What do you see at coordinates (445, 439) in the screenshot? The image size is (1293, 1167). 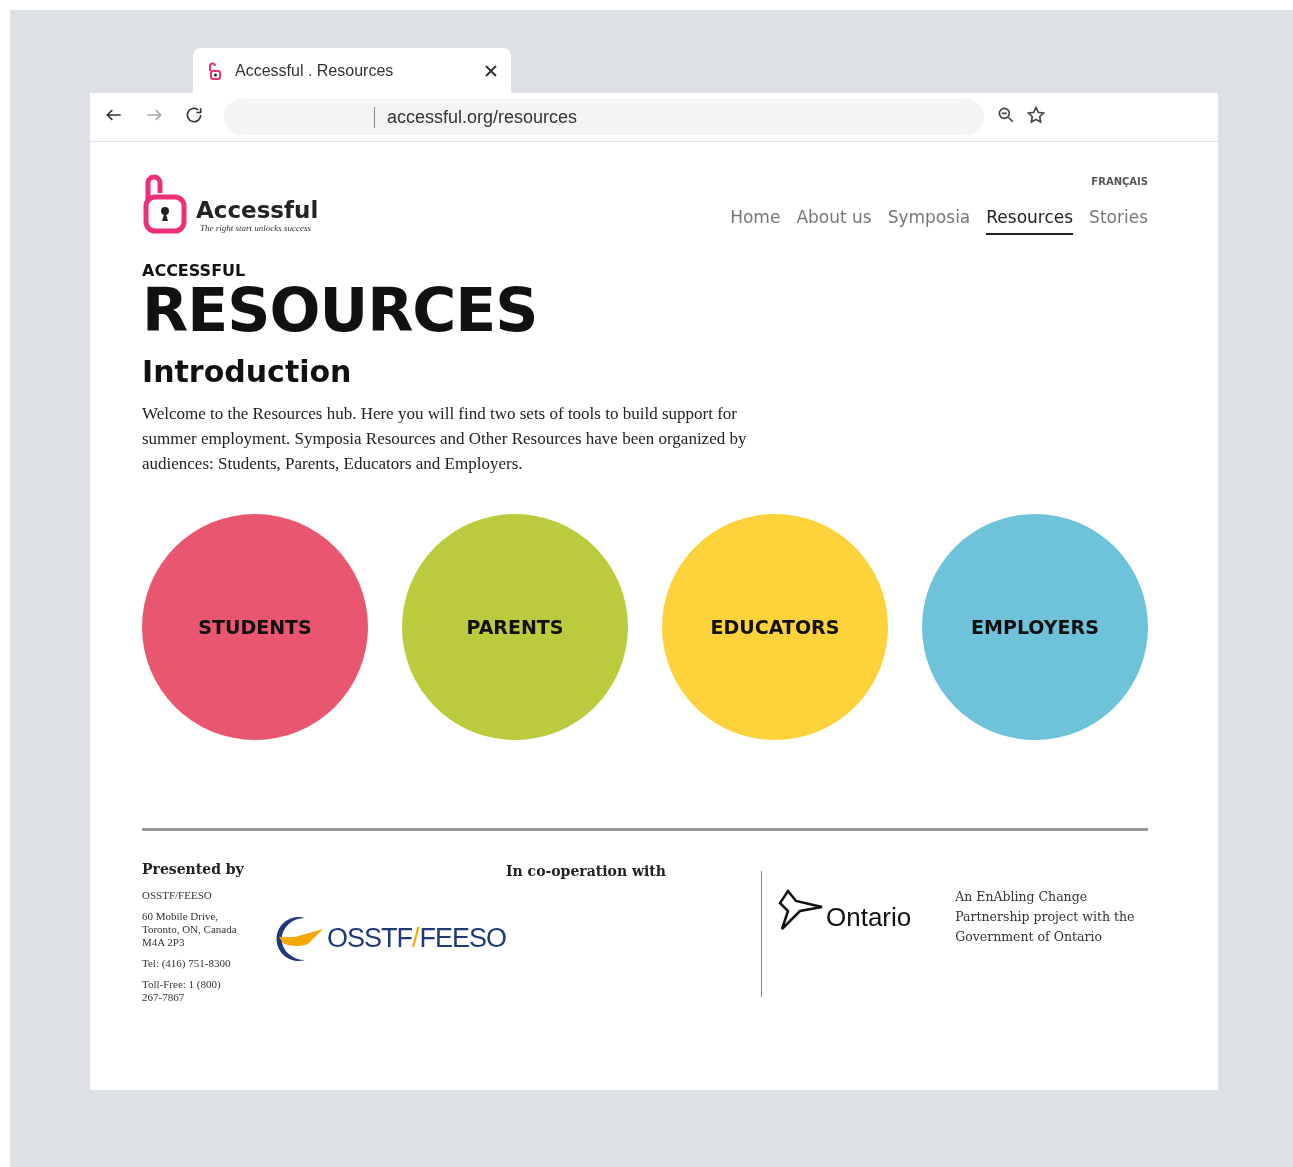 I see `intro-paragraph: Welcome to the Resources hub. Here you will find two sets of tools to build support for summer employment. Symposia Resources and Other Resources have been organized by audiences: Students, Parents, Educators and Employers.` at bounding box center [445, 439].